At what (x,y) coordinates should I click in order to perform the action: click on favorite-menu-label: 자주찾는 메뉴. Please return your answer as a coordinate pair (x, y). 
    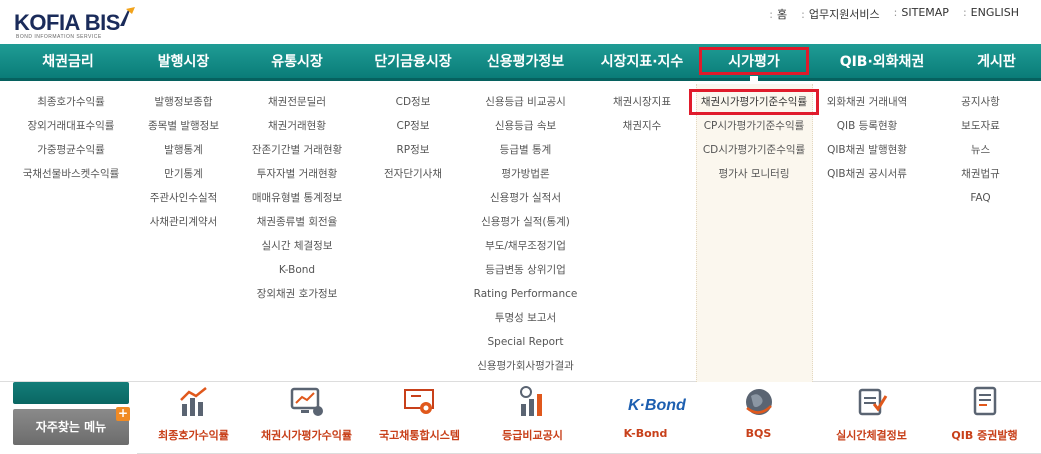
    Looking at the image, I should click on (71, 427).